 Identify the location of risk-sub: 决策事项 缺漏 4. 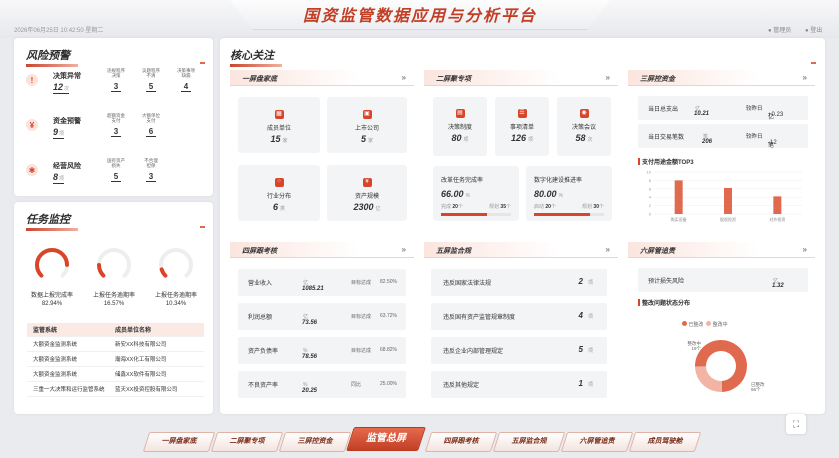
(186, 80).